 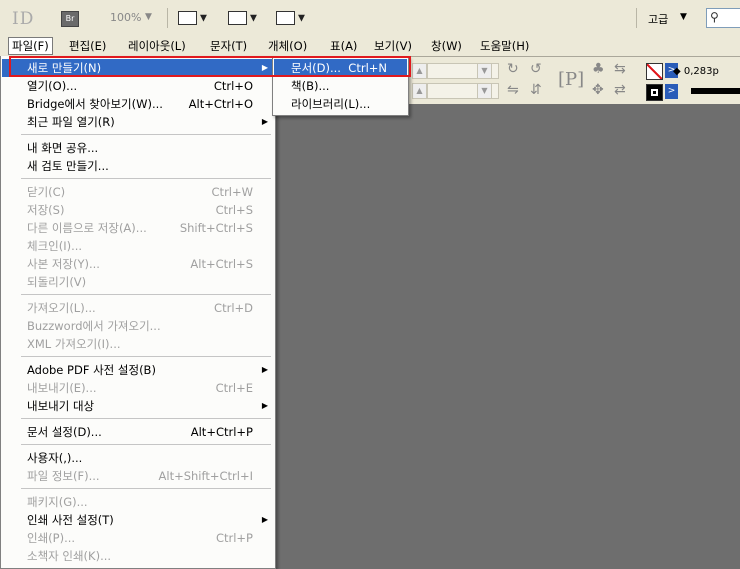 I want to click on menu-view: 보기(V), so click(x=393, y=46).